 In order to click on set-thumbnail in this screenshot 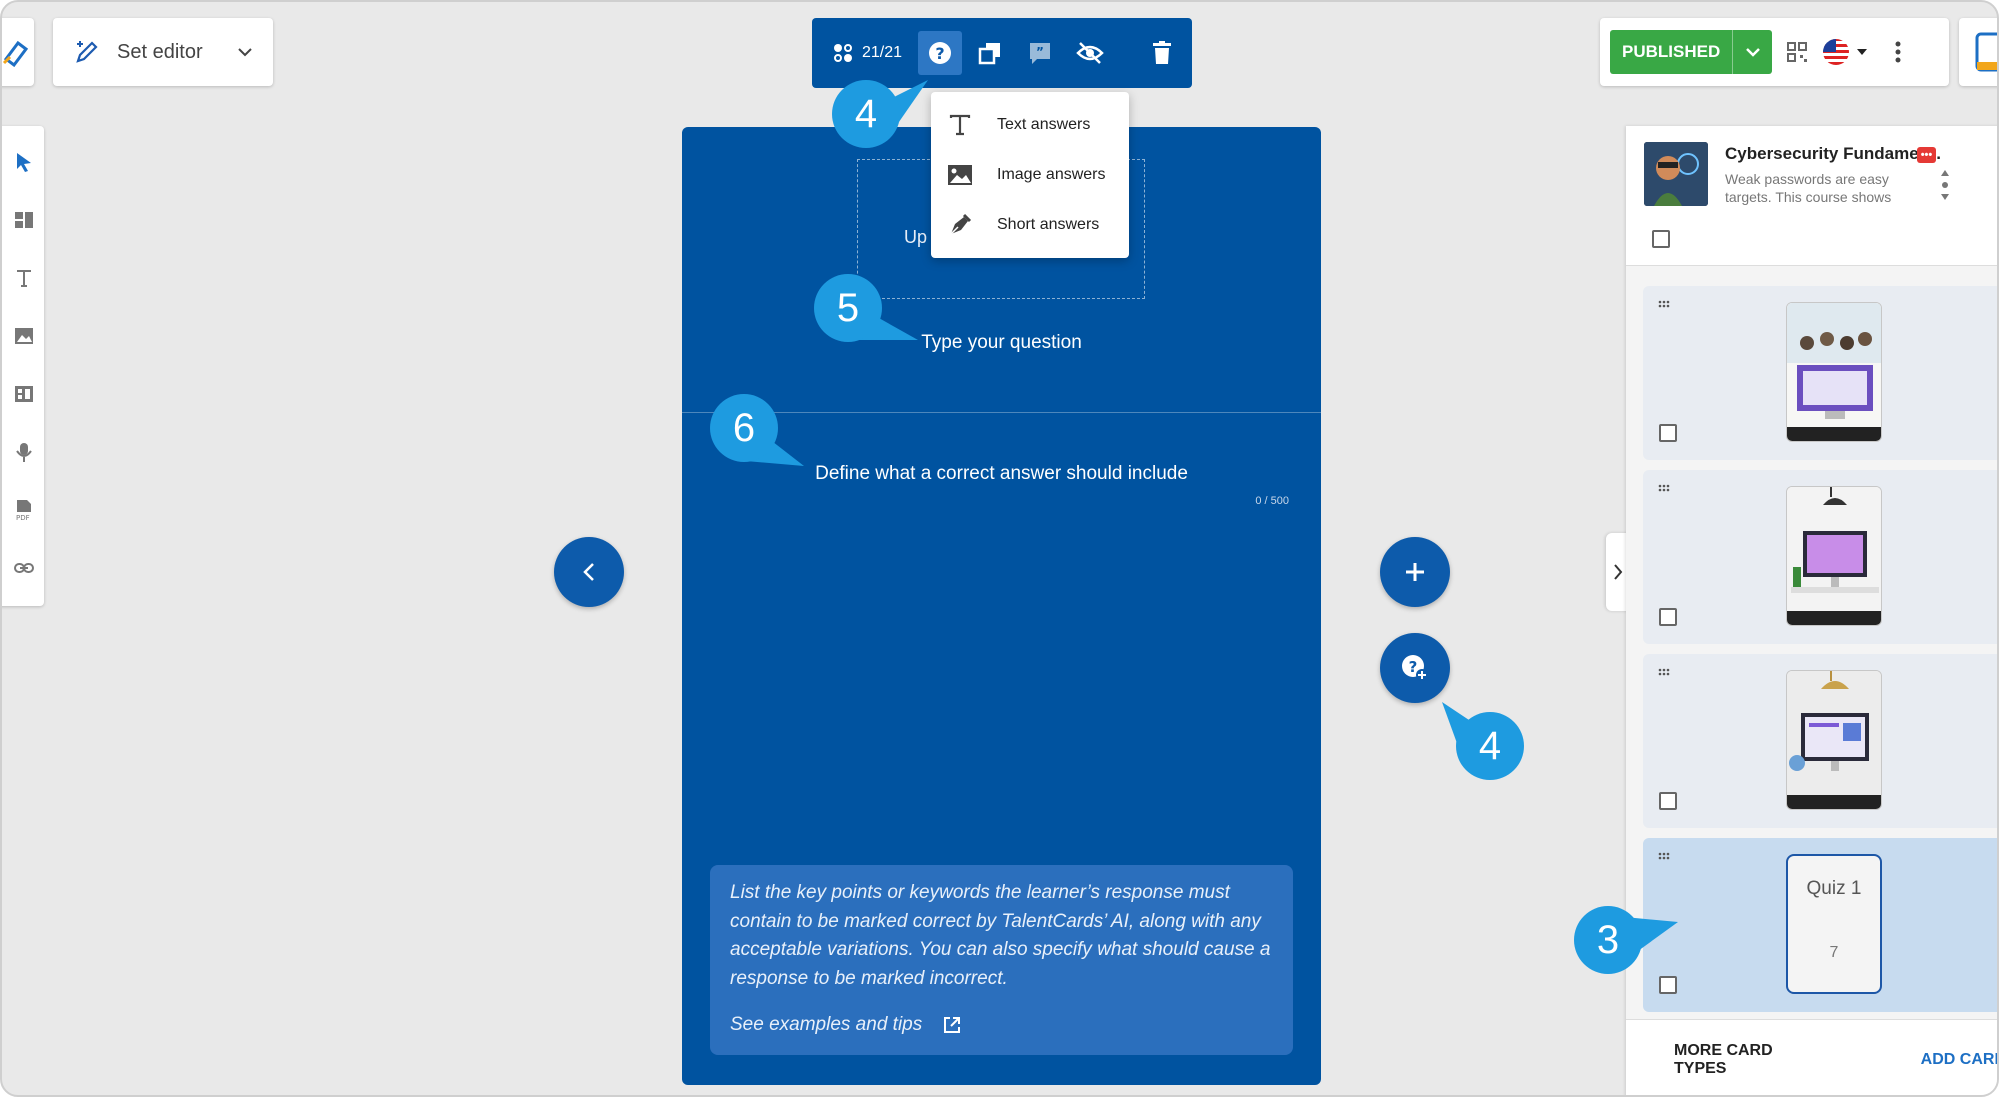, I will do `click(1676, 174)`.